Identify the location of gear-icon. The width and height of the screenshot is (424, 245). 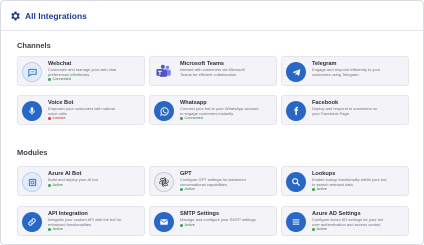
(15, 16).